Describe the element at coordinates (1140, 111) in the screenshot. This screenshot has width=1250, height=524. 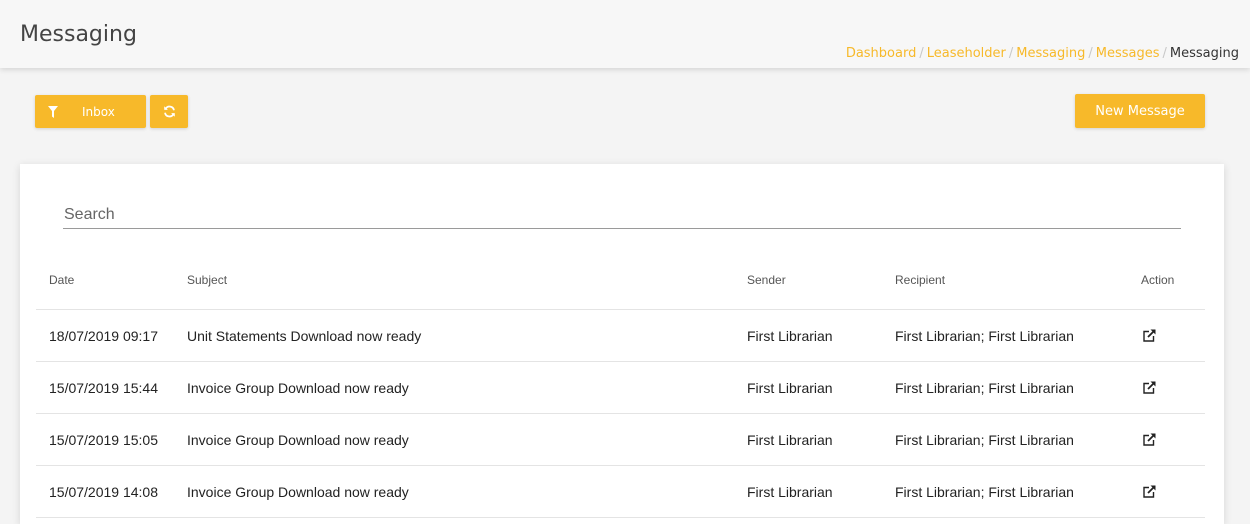
I see `new-message-button: New Message` at that location.